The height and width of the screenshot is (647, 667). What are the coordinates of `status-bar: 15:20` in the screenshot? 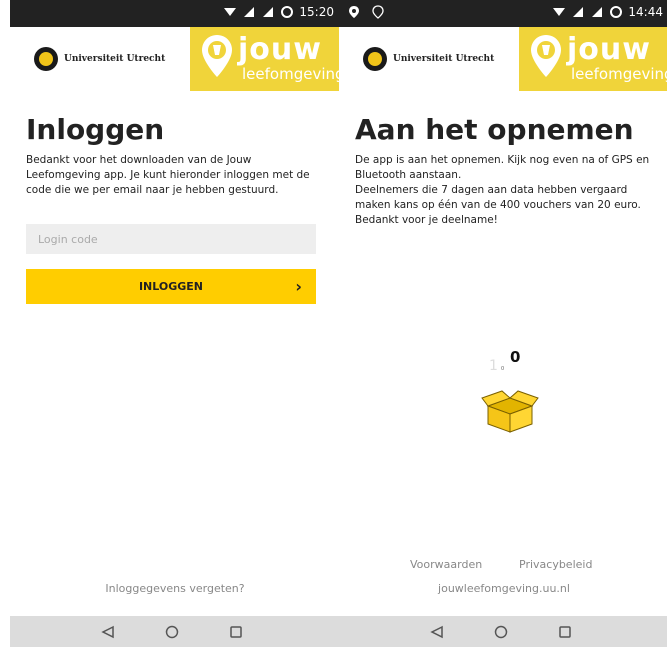 It's located at (175, 13).